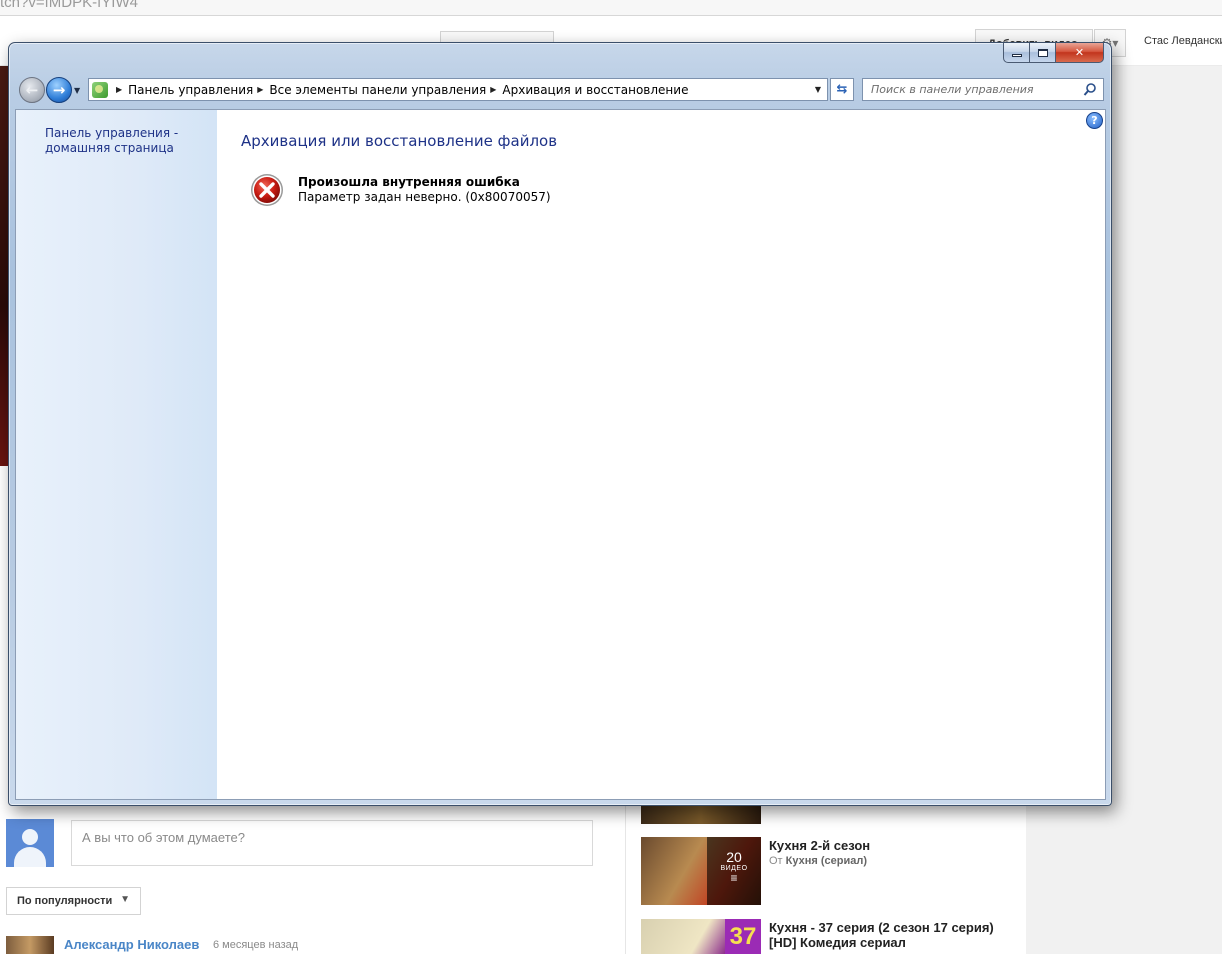  What do you see at coordinates (1183, 41) in the screenshot?
I see `user-name: Стас Левданский` at bounding box center [1183, 41].